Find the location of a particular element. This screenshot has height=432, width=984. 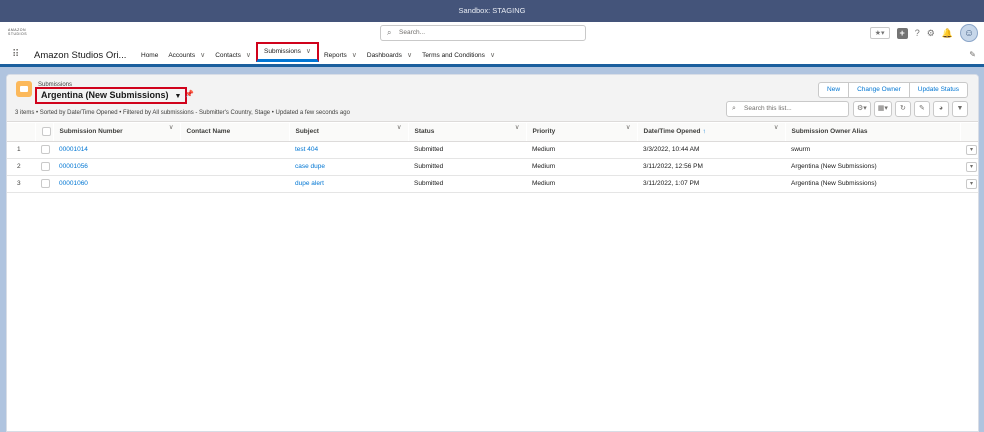

row-number: 2 is located at coordinates (21, 167).